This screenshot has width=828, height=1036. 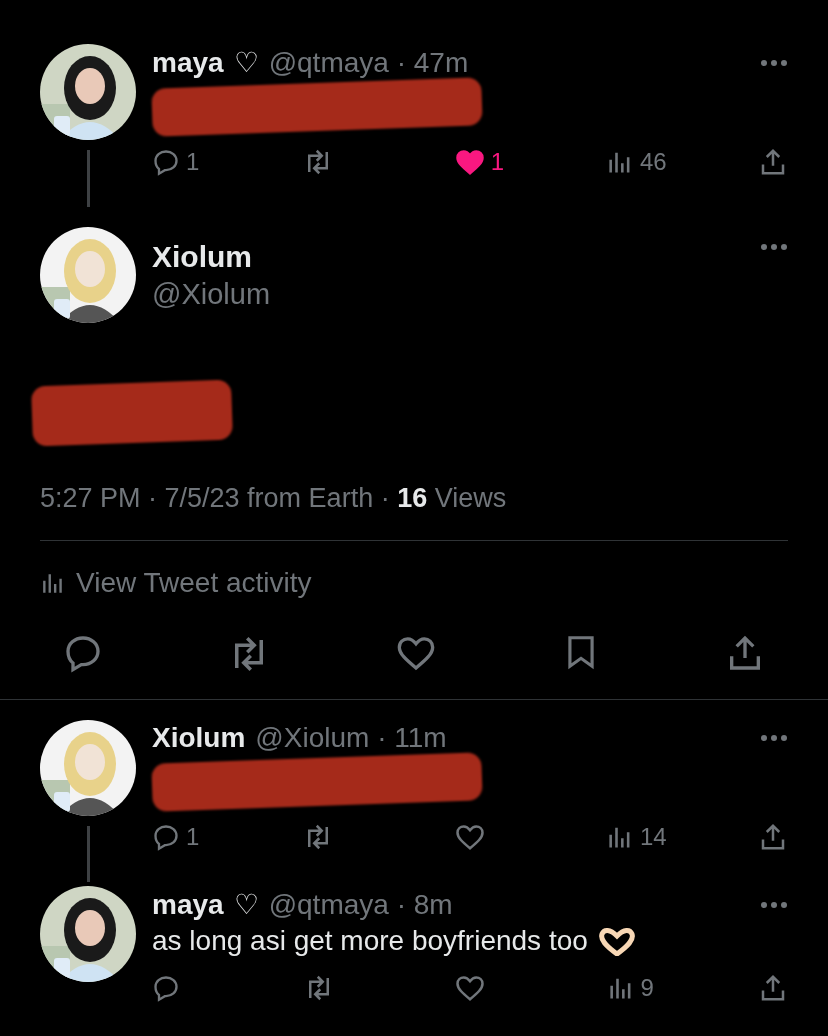 I want to click on view-count: 14, so click(x=653, y=837).